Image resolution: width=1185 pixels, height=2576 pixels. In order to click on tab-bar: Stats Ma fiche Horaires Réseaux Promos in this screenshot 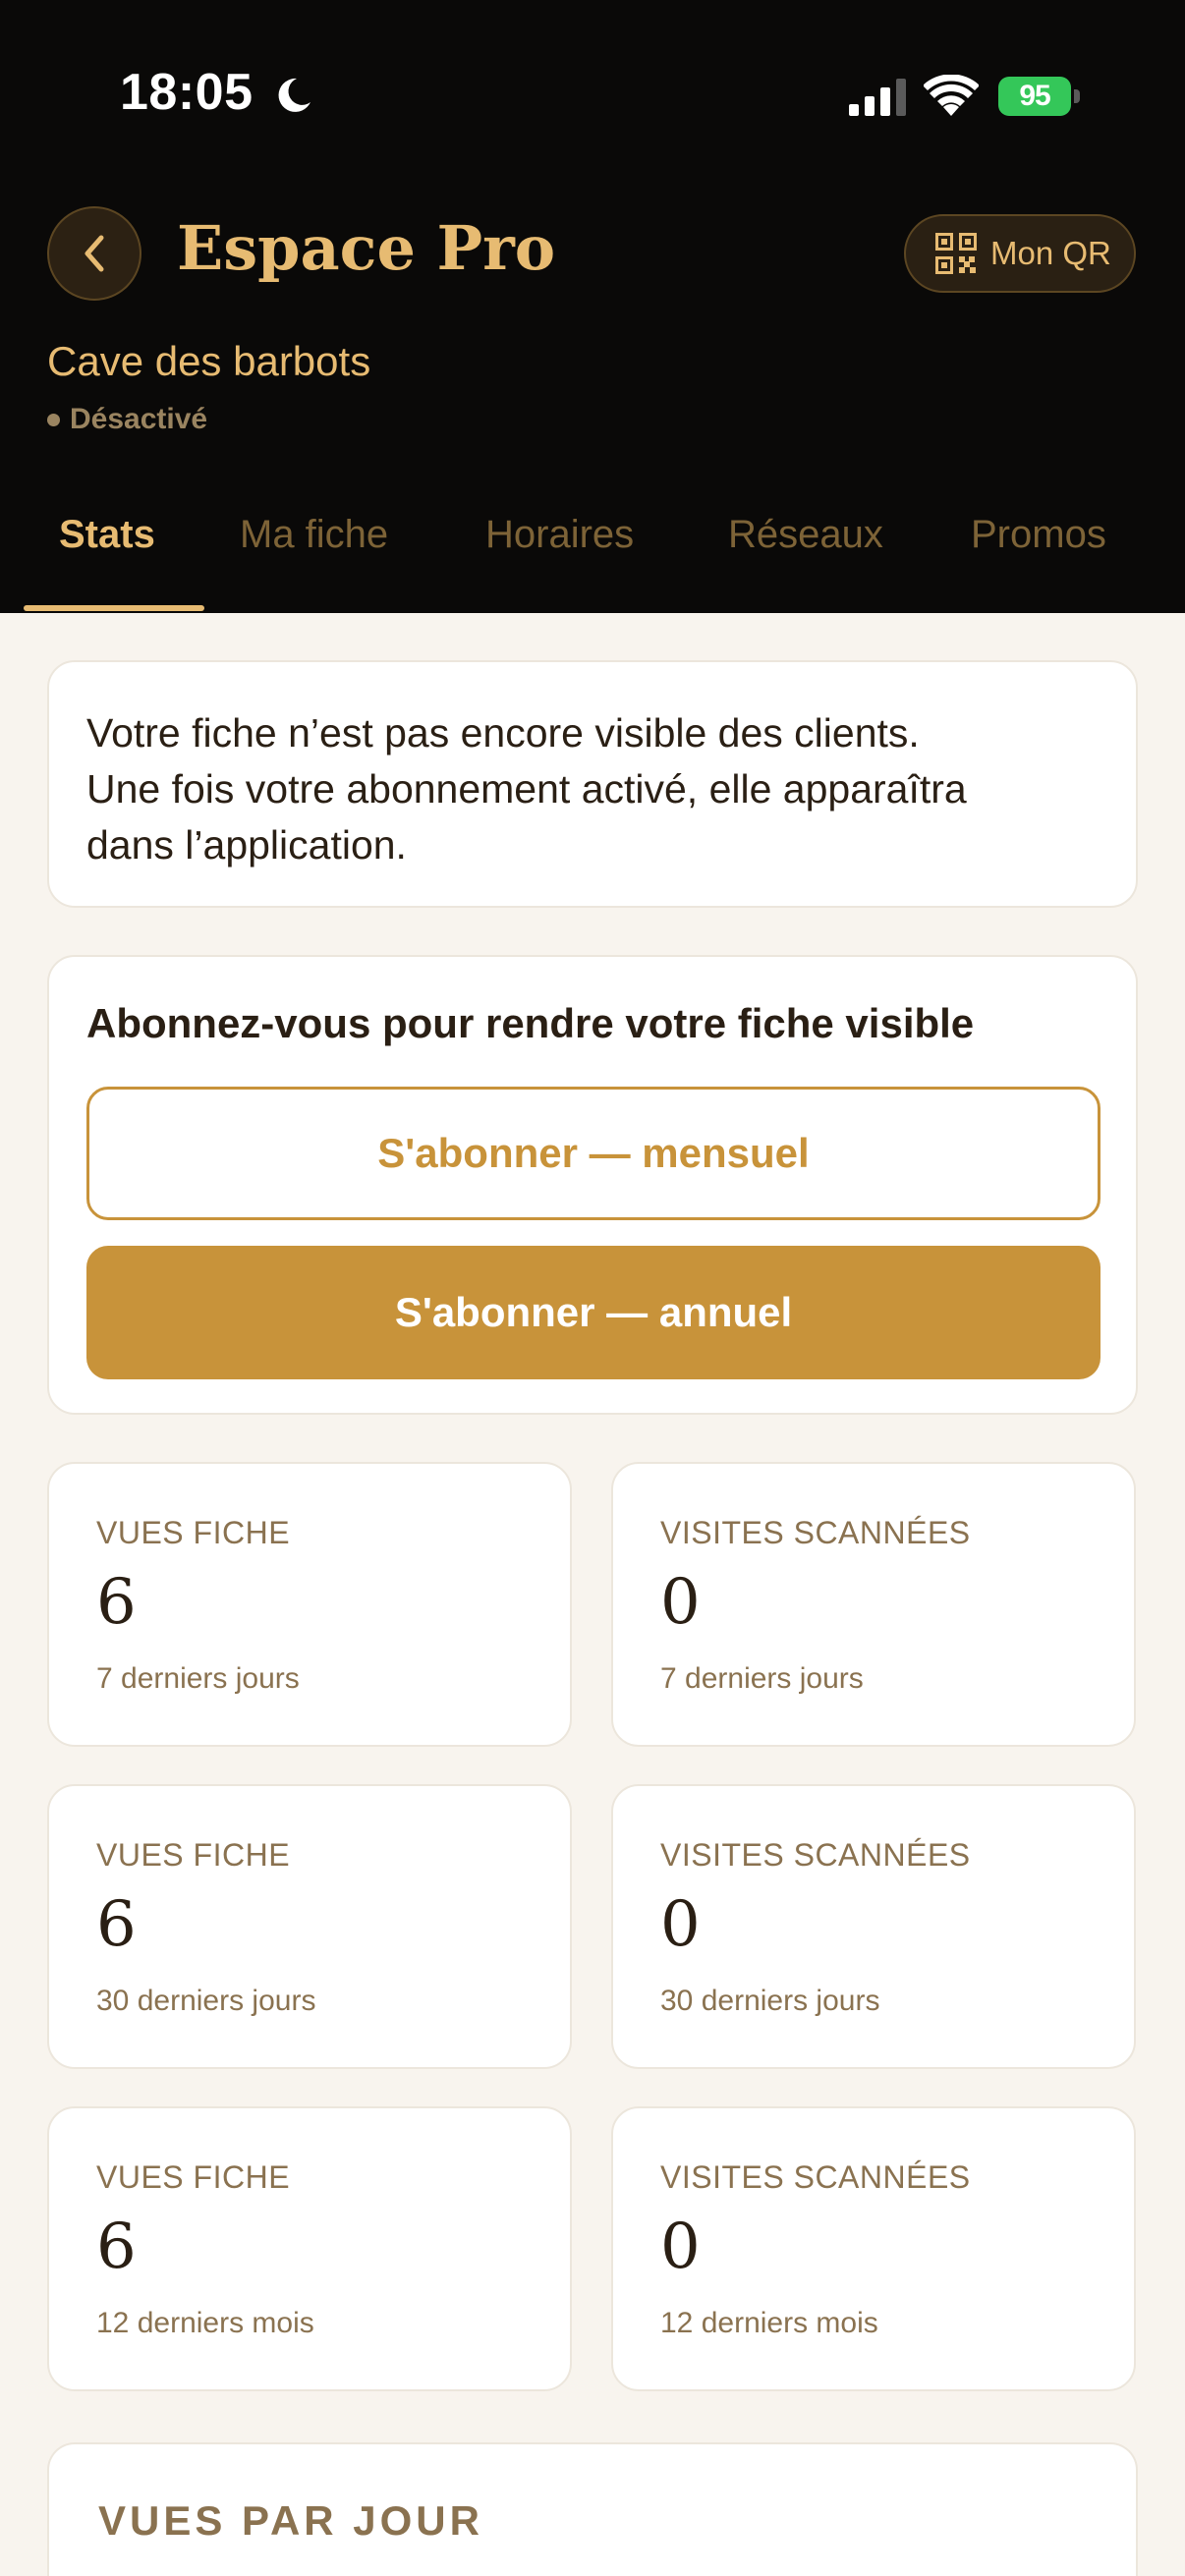, I will do `click(592, 552)`.